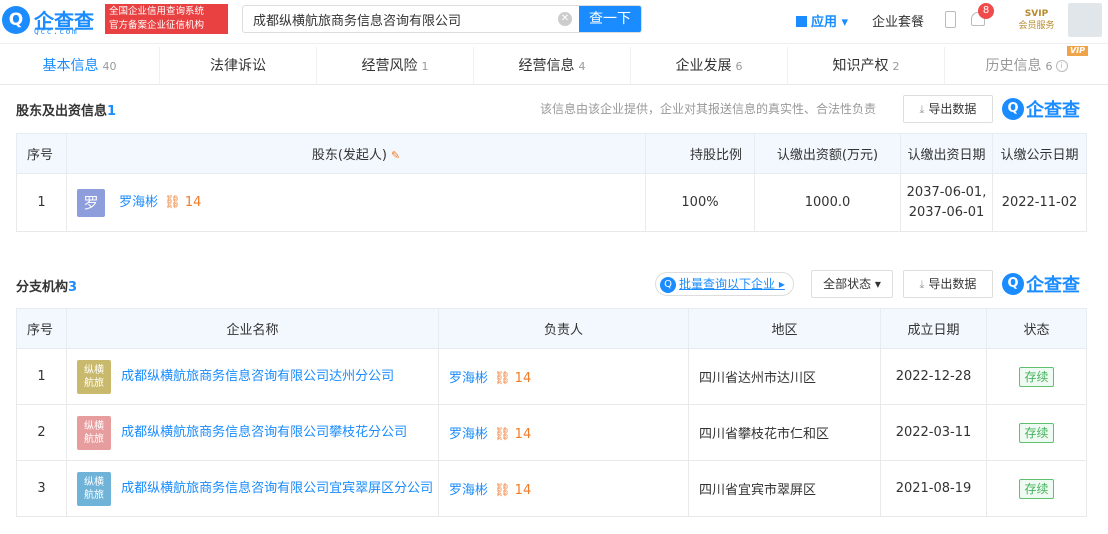 The height and width of the screenshot is (534, 1108). What do you see at coordinates (395, 66) in the screenshot?
I see `tab-risk: 经营风险 1` at bounding box center [395, 66].